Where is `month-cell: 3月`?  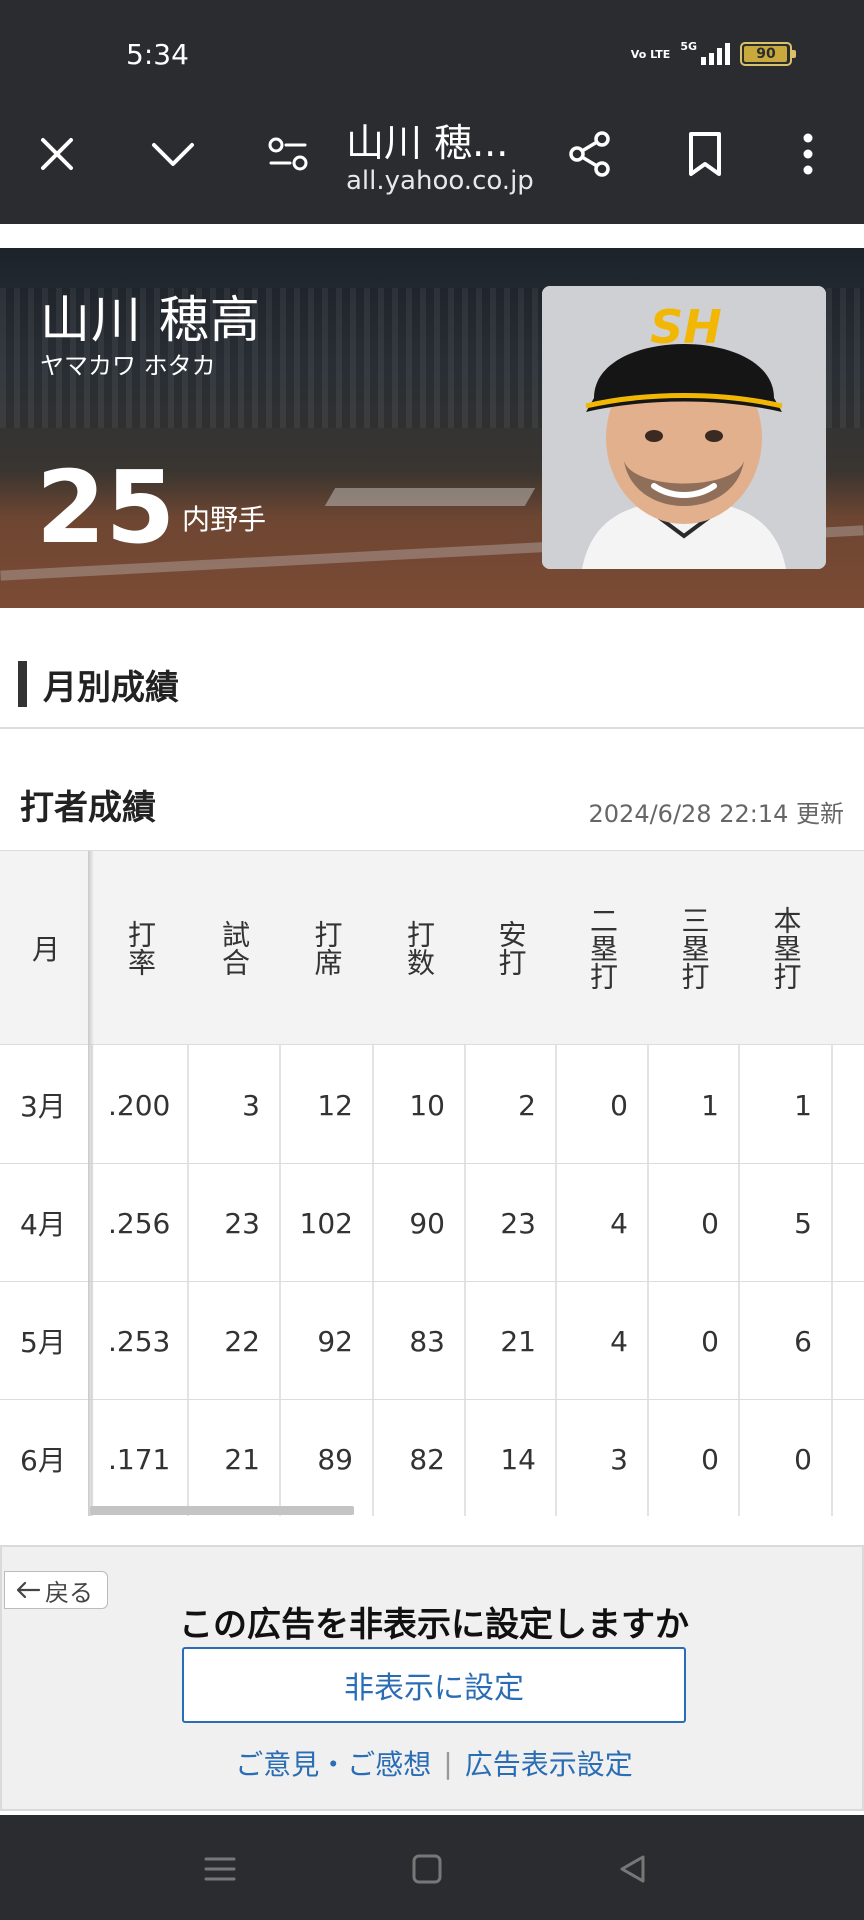 month-cell: 3月 is located at coordinates (43, 1106).